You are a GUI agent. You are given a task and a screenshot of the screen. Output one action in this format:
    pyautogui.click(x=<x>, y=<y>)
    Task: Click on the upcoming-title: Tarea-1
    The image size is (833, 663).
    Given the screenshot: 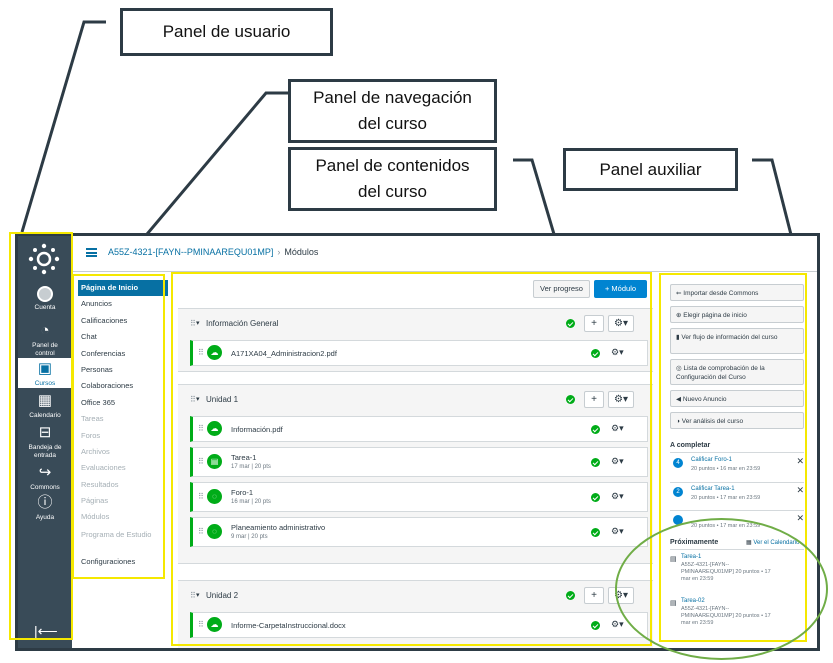 What is the action you would take?
    pyautogui.click(x=691, y=557)
    